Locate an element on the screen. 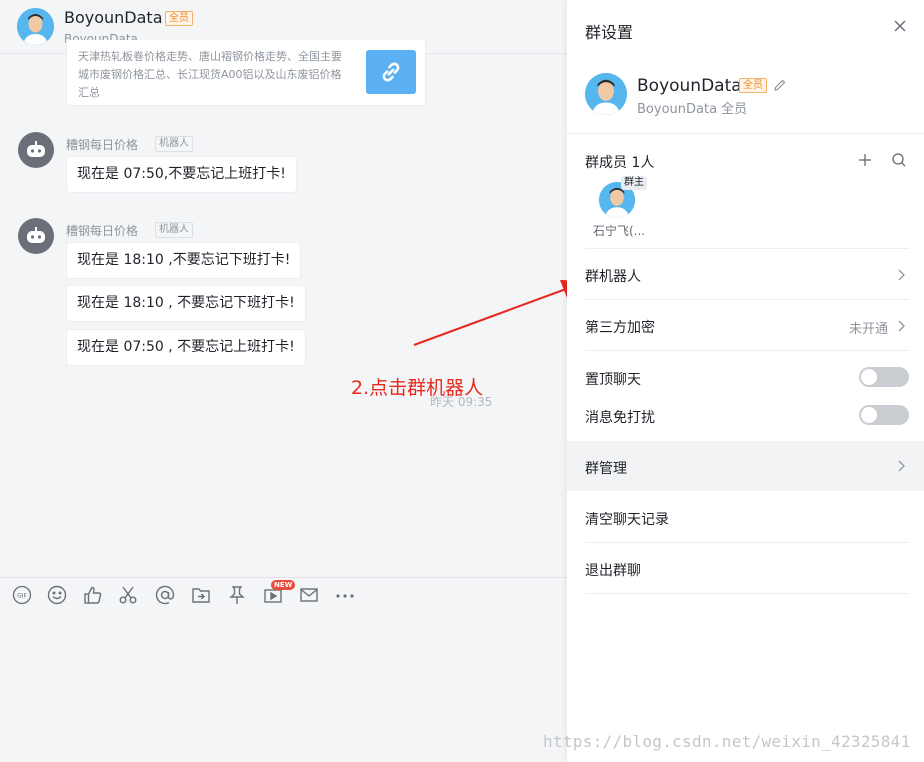 This screenshot has width=924, height=762. encryption-label: 第三方加密 is located at coordinates (620, 327).